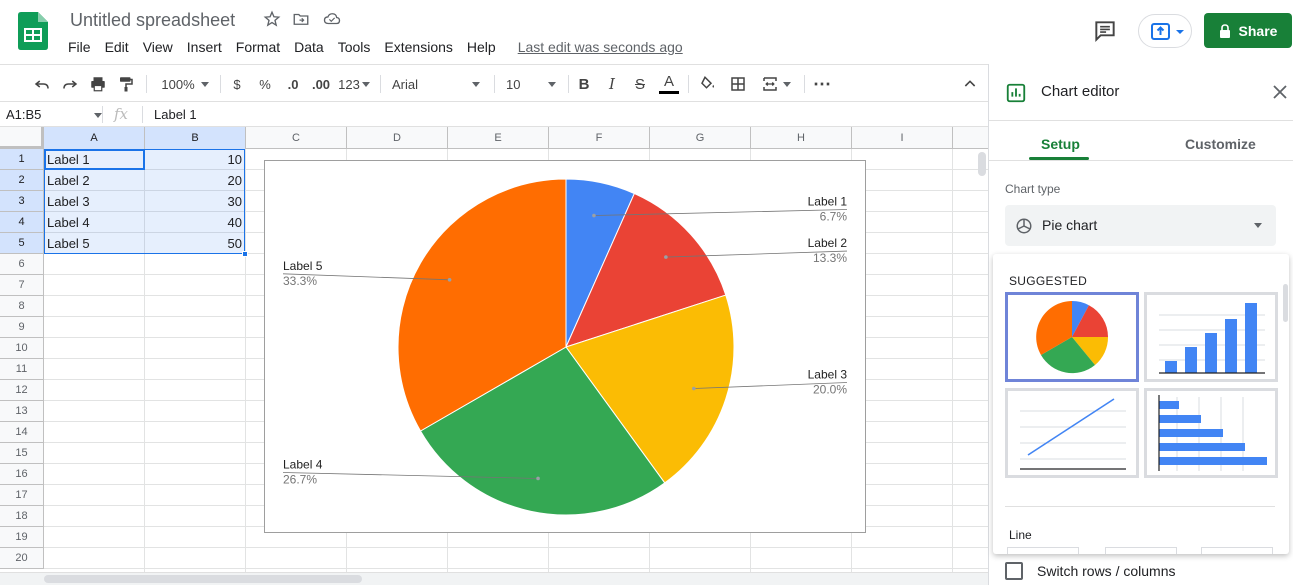  Describe the element at coordinates (708, 84) in the screenshot. I see `fill-color-icon` at that location.